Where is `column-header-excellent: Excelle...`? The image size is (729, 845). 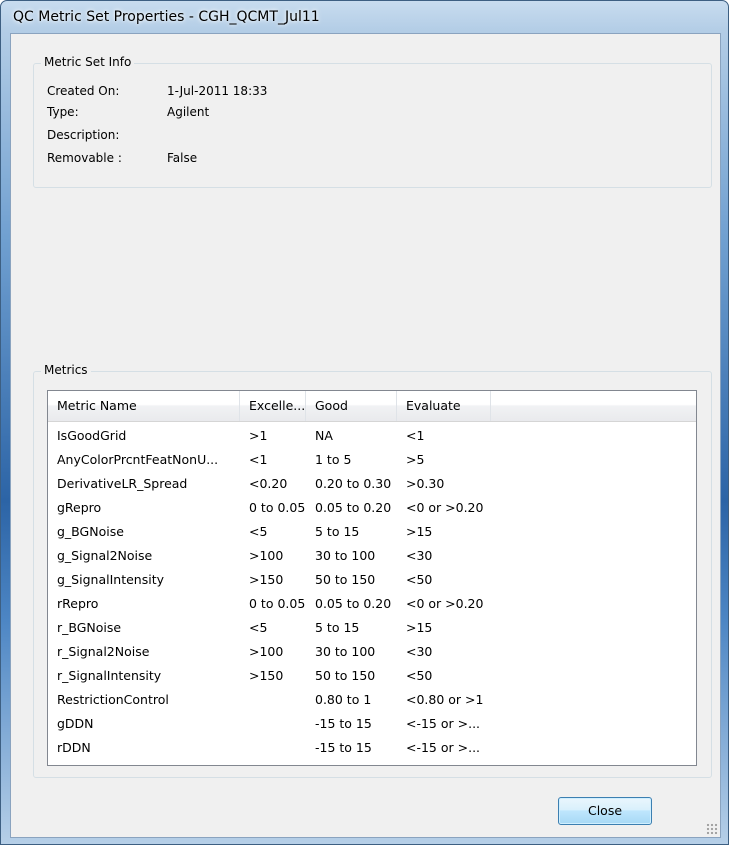
column-header-excellent: Excelle... is located at coordinates (273, 406).